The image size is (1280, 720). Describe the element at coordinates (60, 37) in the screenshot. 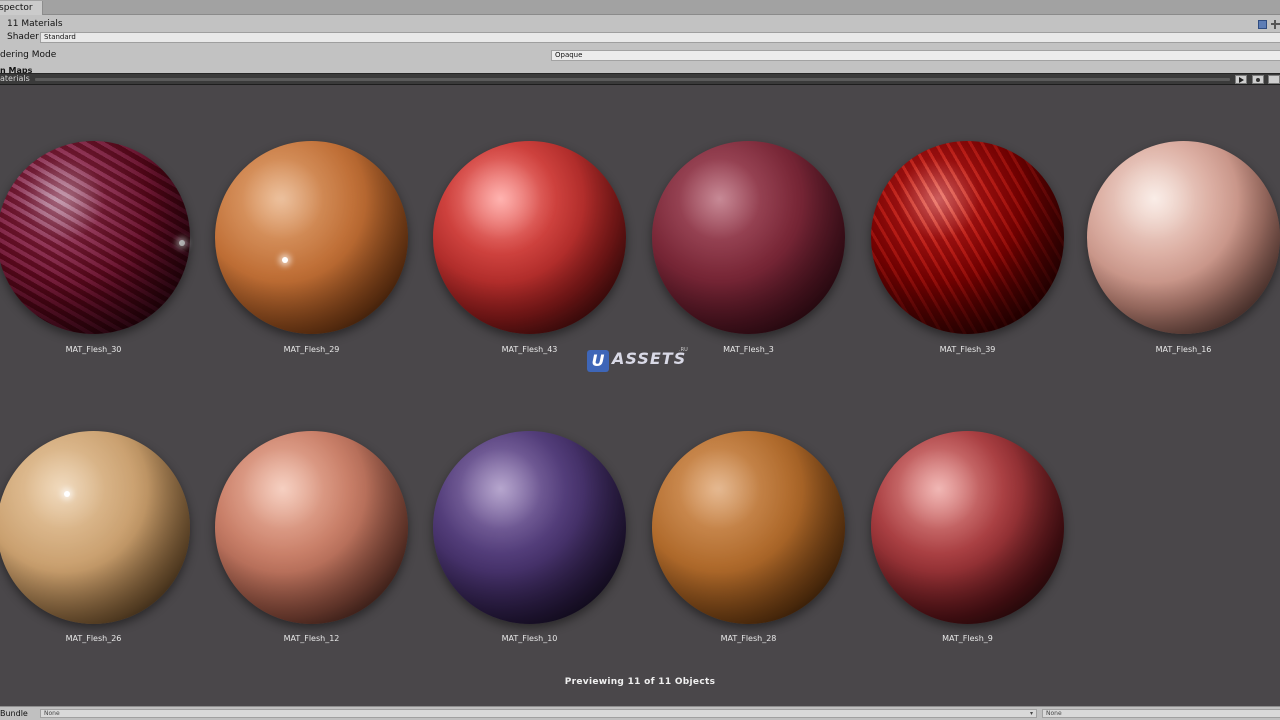

I see `shader-value: Standard` at that location.